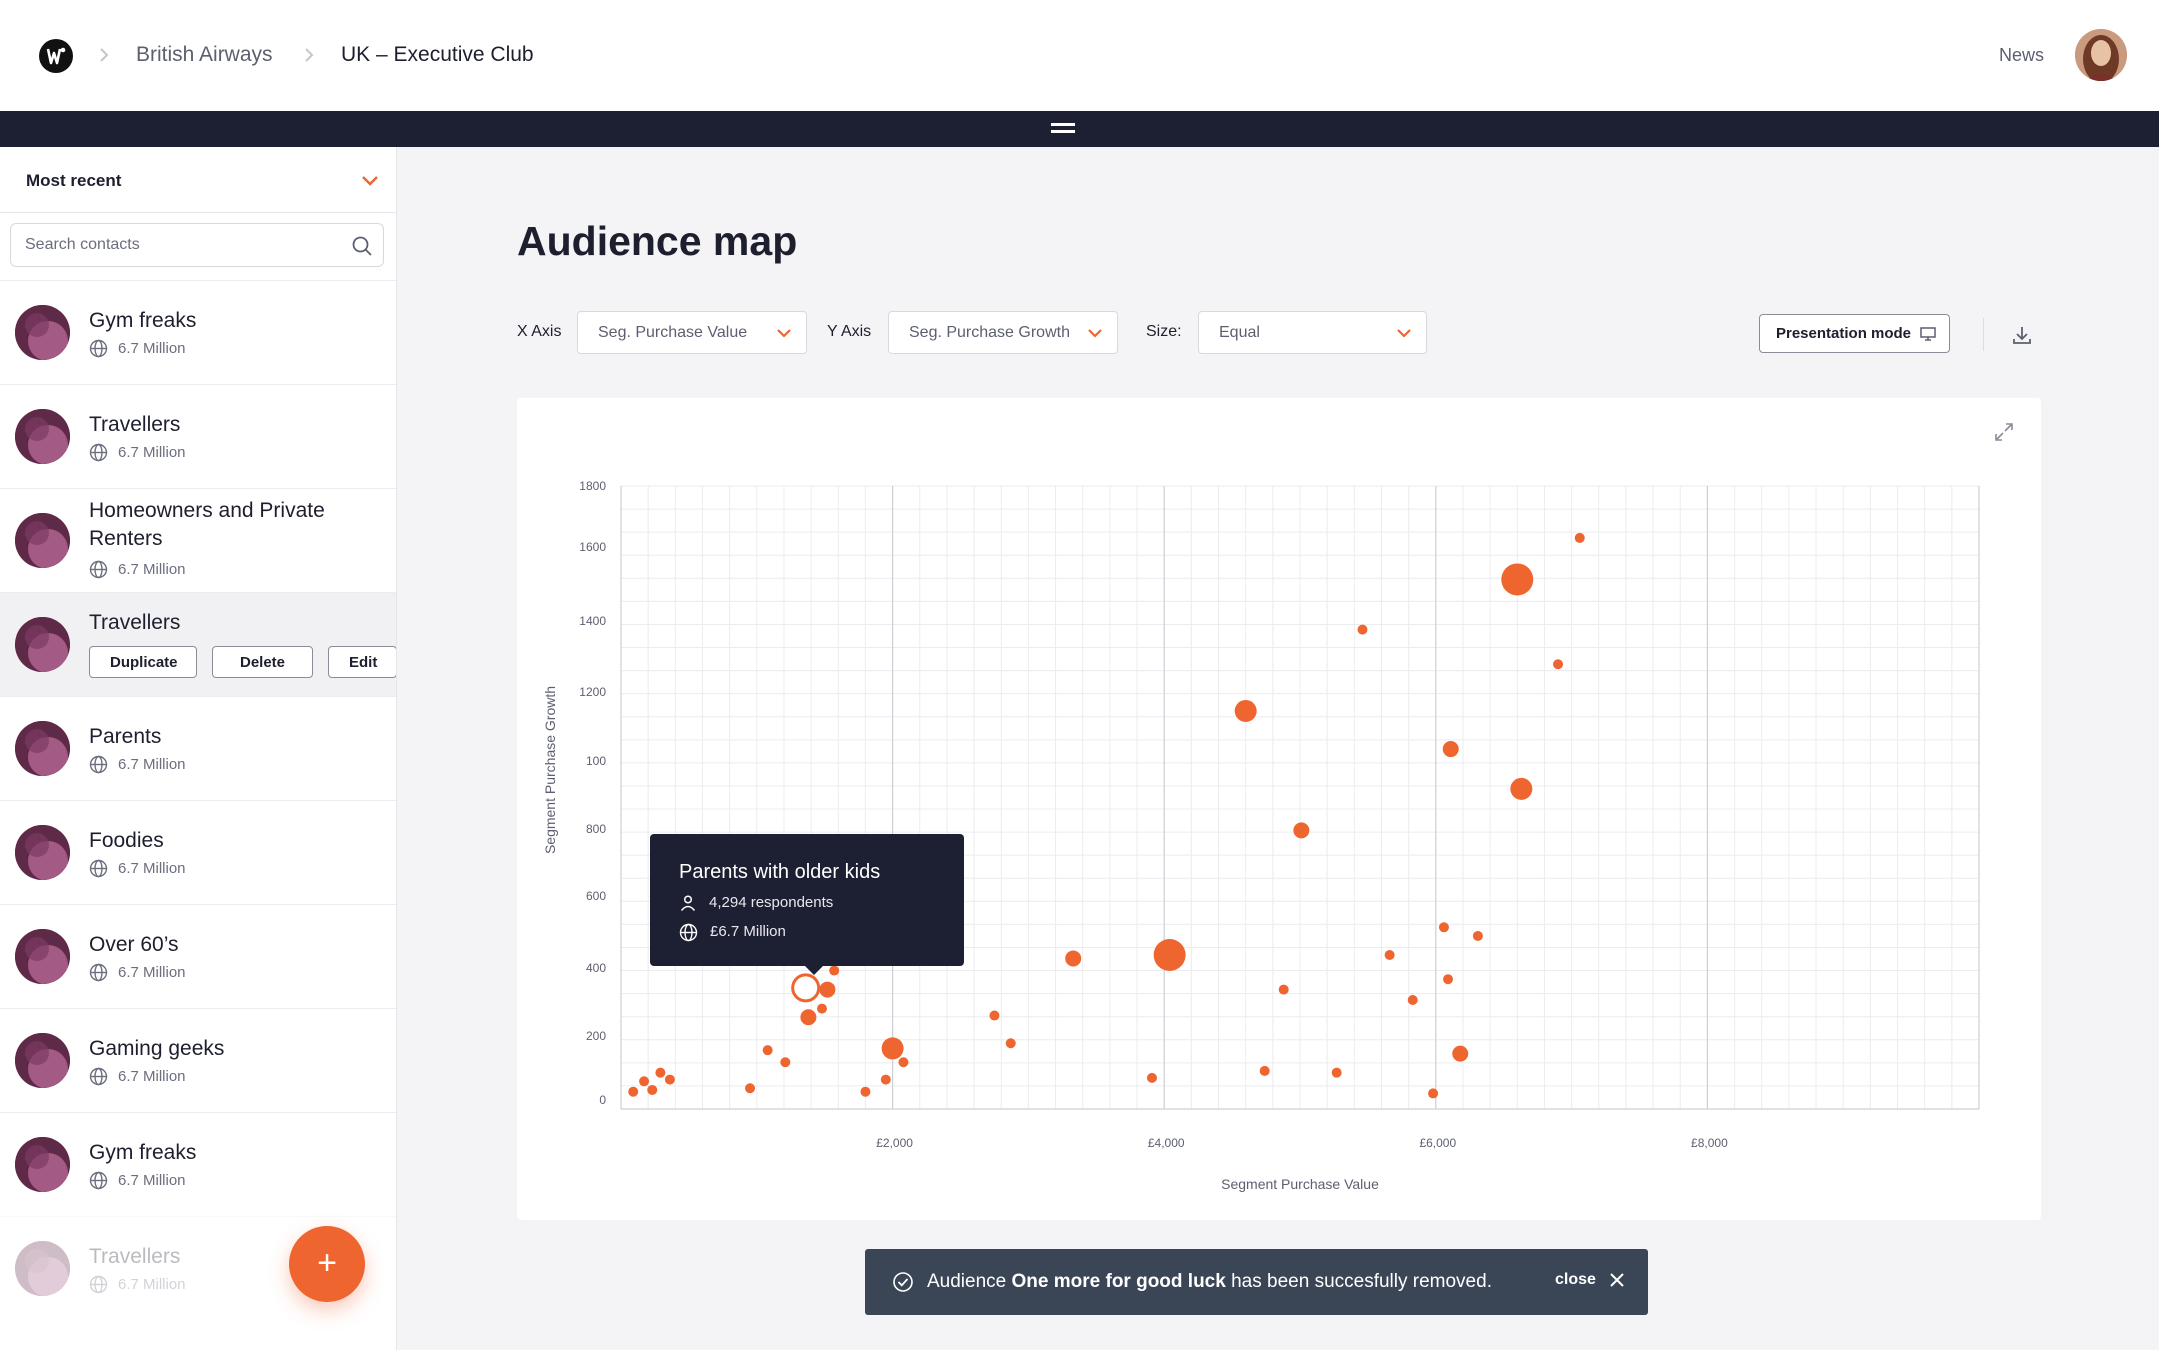  What do you see at coordinates (592, 692) in the screenshot?
I see `y-tick-label: 1200` at bounding box center [592, 692].